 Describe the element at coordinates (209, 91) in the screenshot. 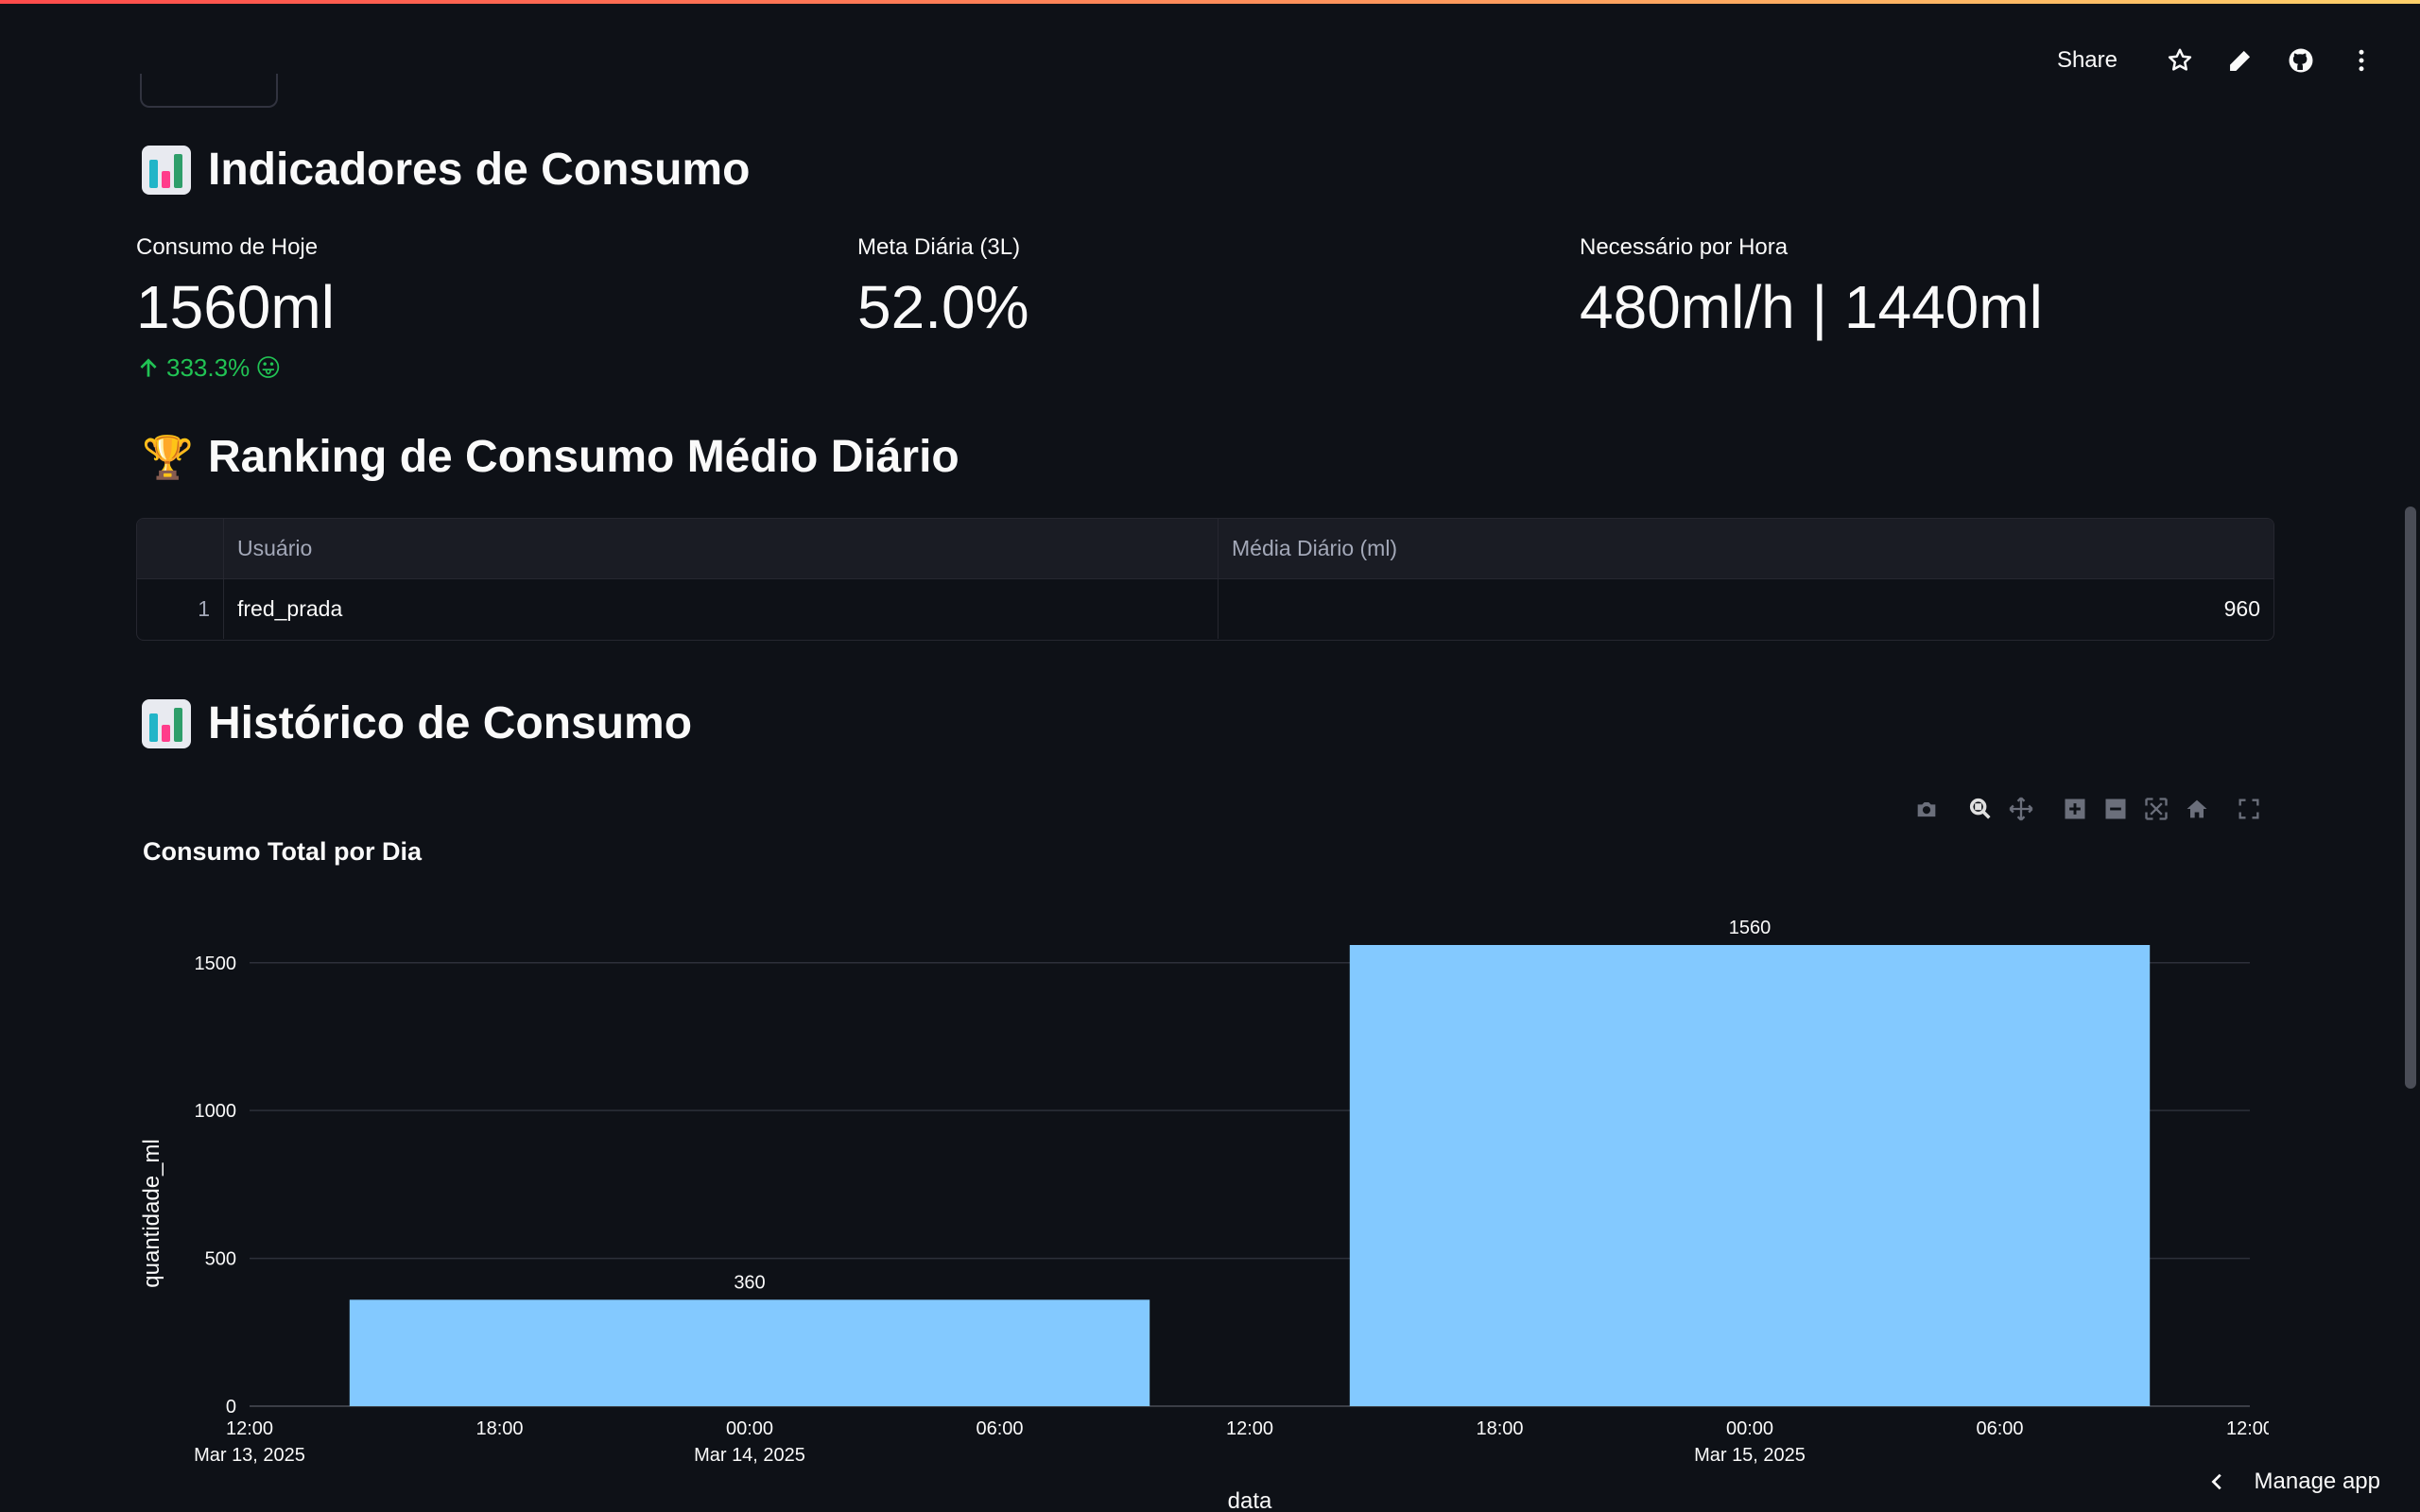

I see `expander-bottom-edge` at that location.